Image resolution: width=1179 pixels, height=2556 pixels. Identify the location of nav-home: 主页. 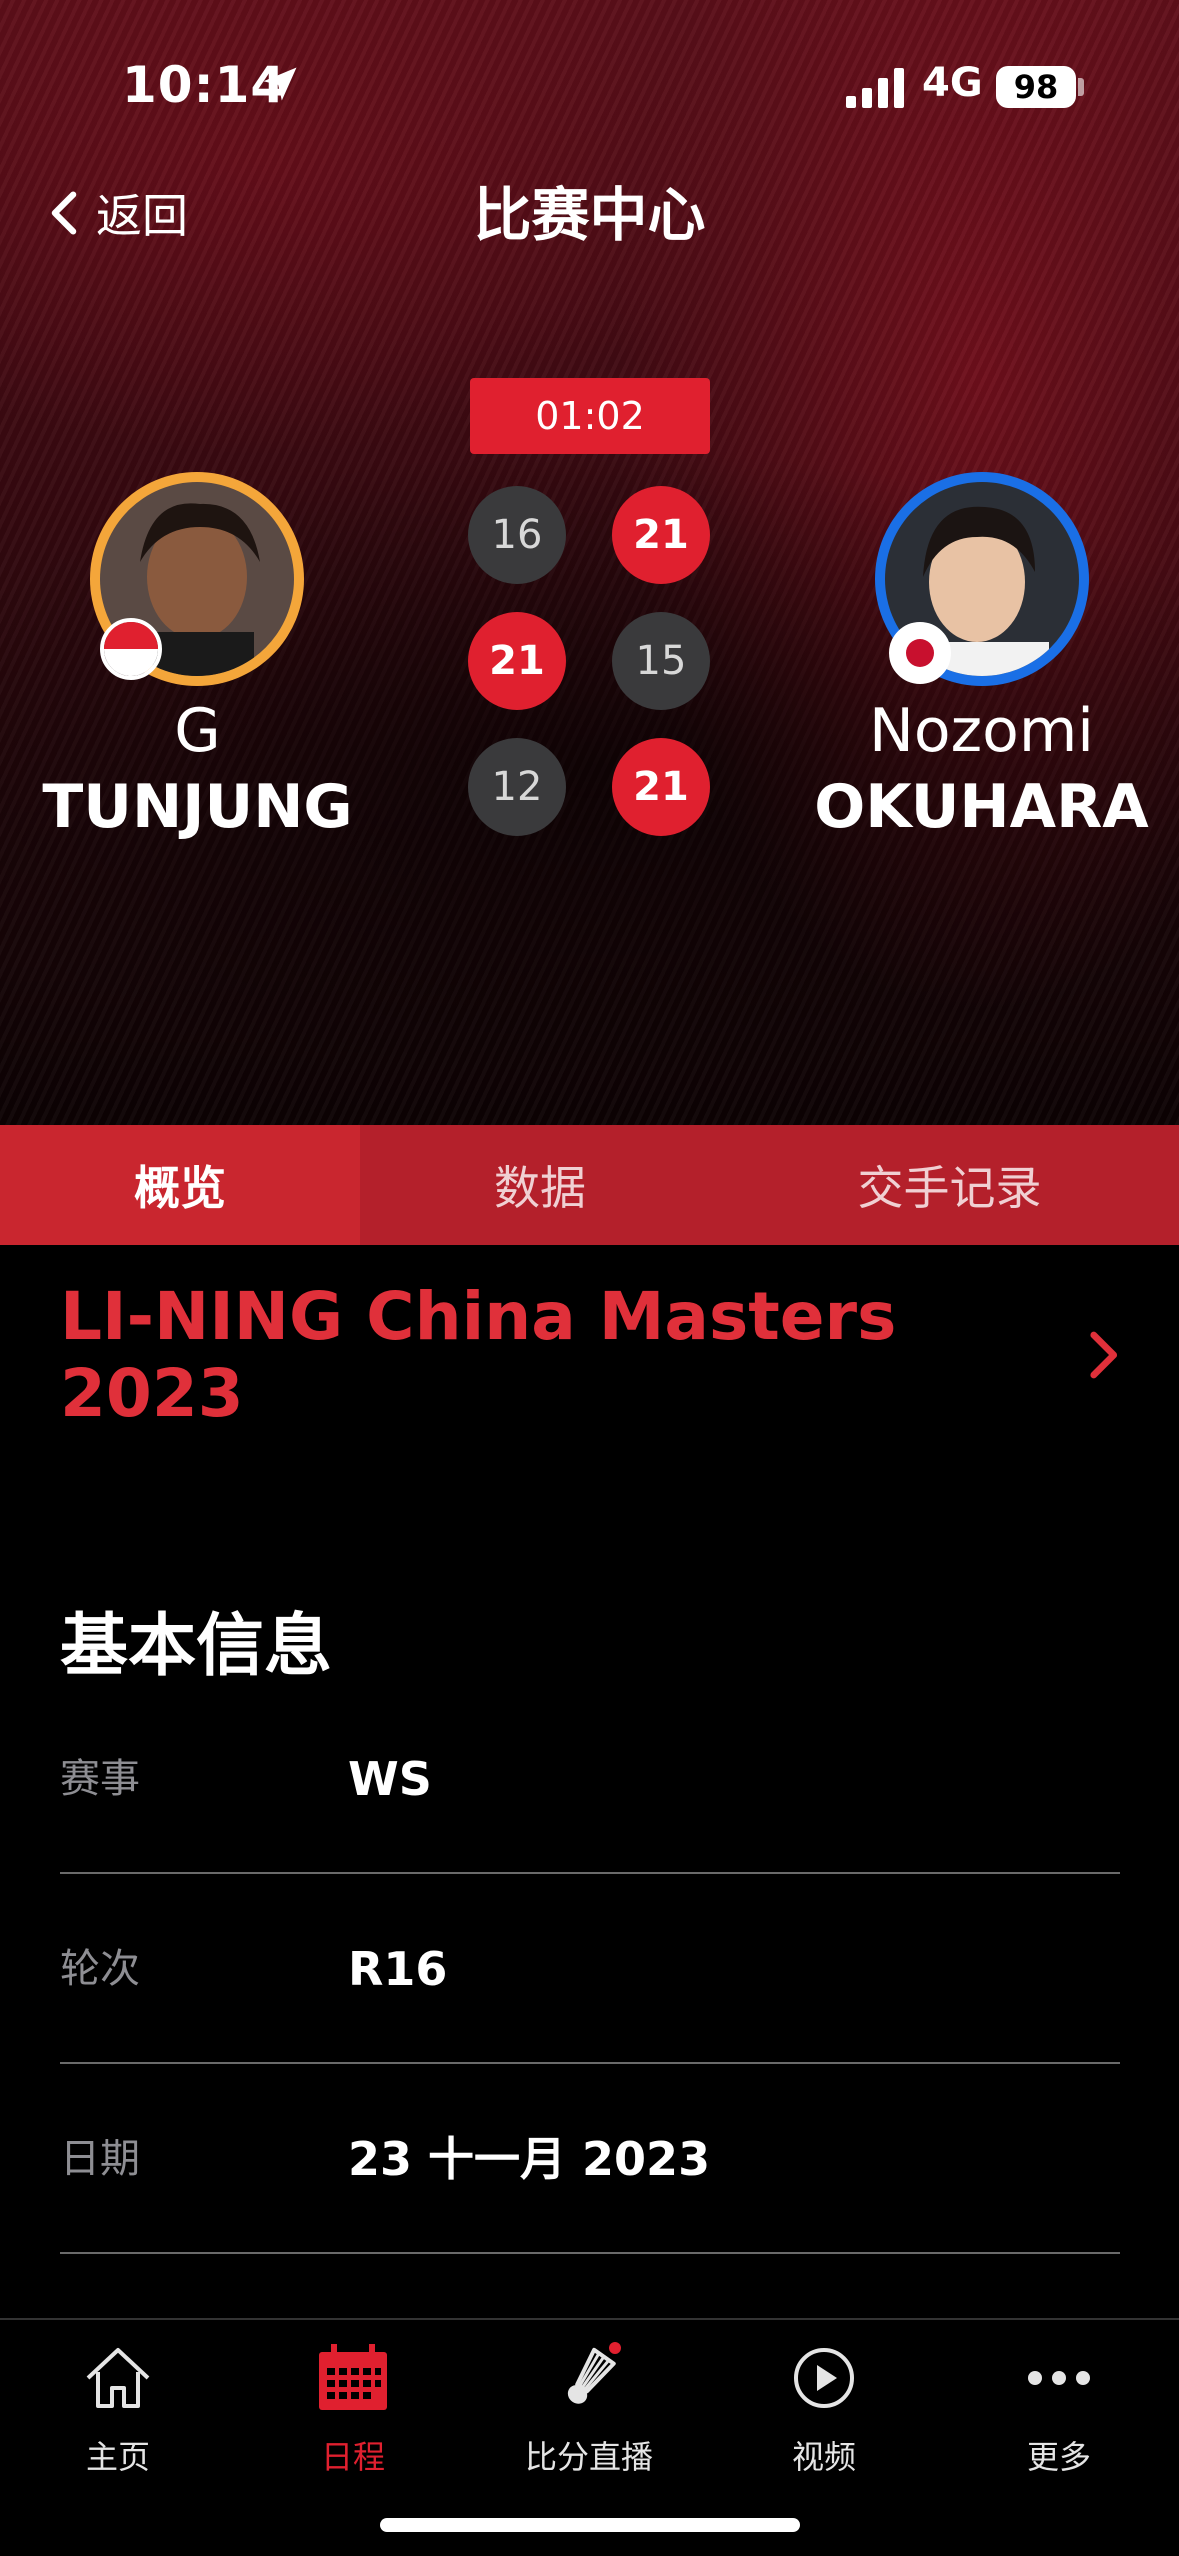
(118, 2408).